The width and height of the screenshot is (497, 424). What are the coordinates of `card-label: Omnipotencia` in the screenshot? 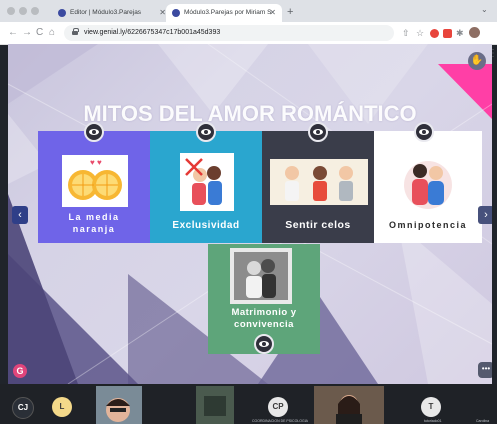 It's located at (427, 225).